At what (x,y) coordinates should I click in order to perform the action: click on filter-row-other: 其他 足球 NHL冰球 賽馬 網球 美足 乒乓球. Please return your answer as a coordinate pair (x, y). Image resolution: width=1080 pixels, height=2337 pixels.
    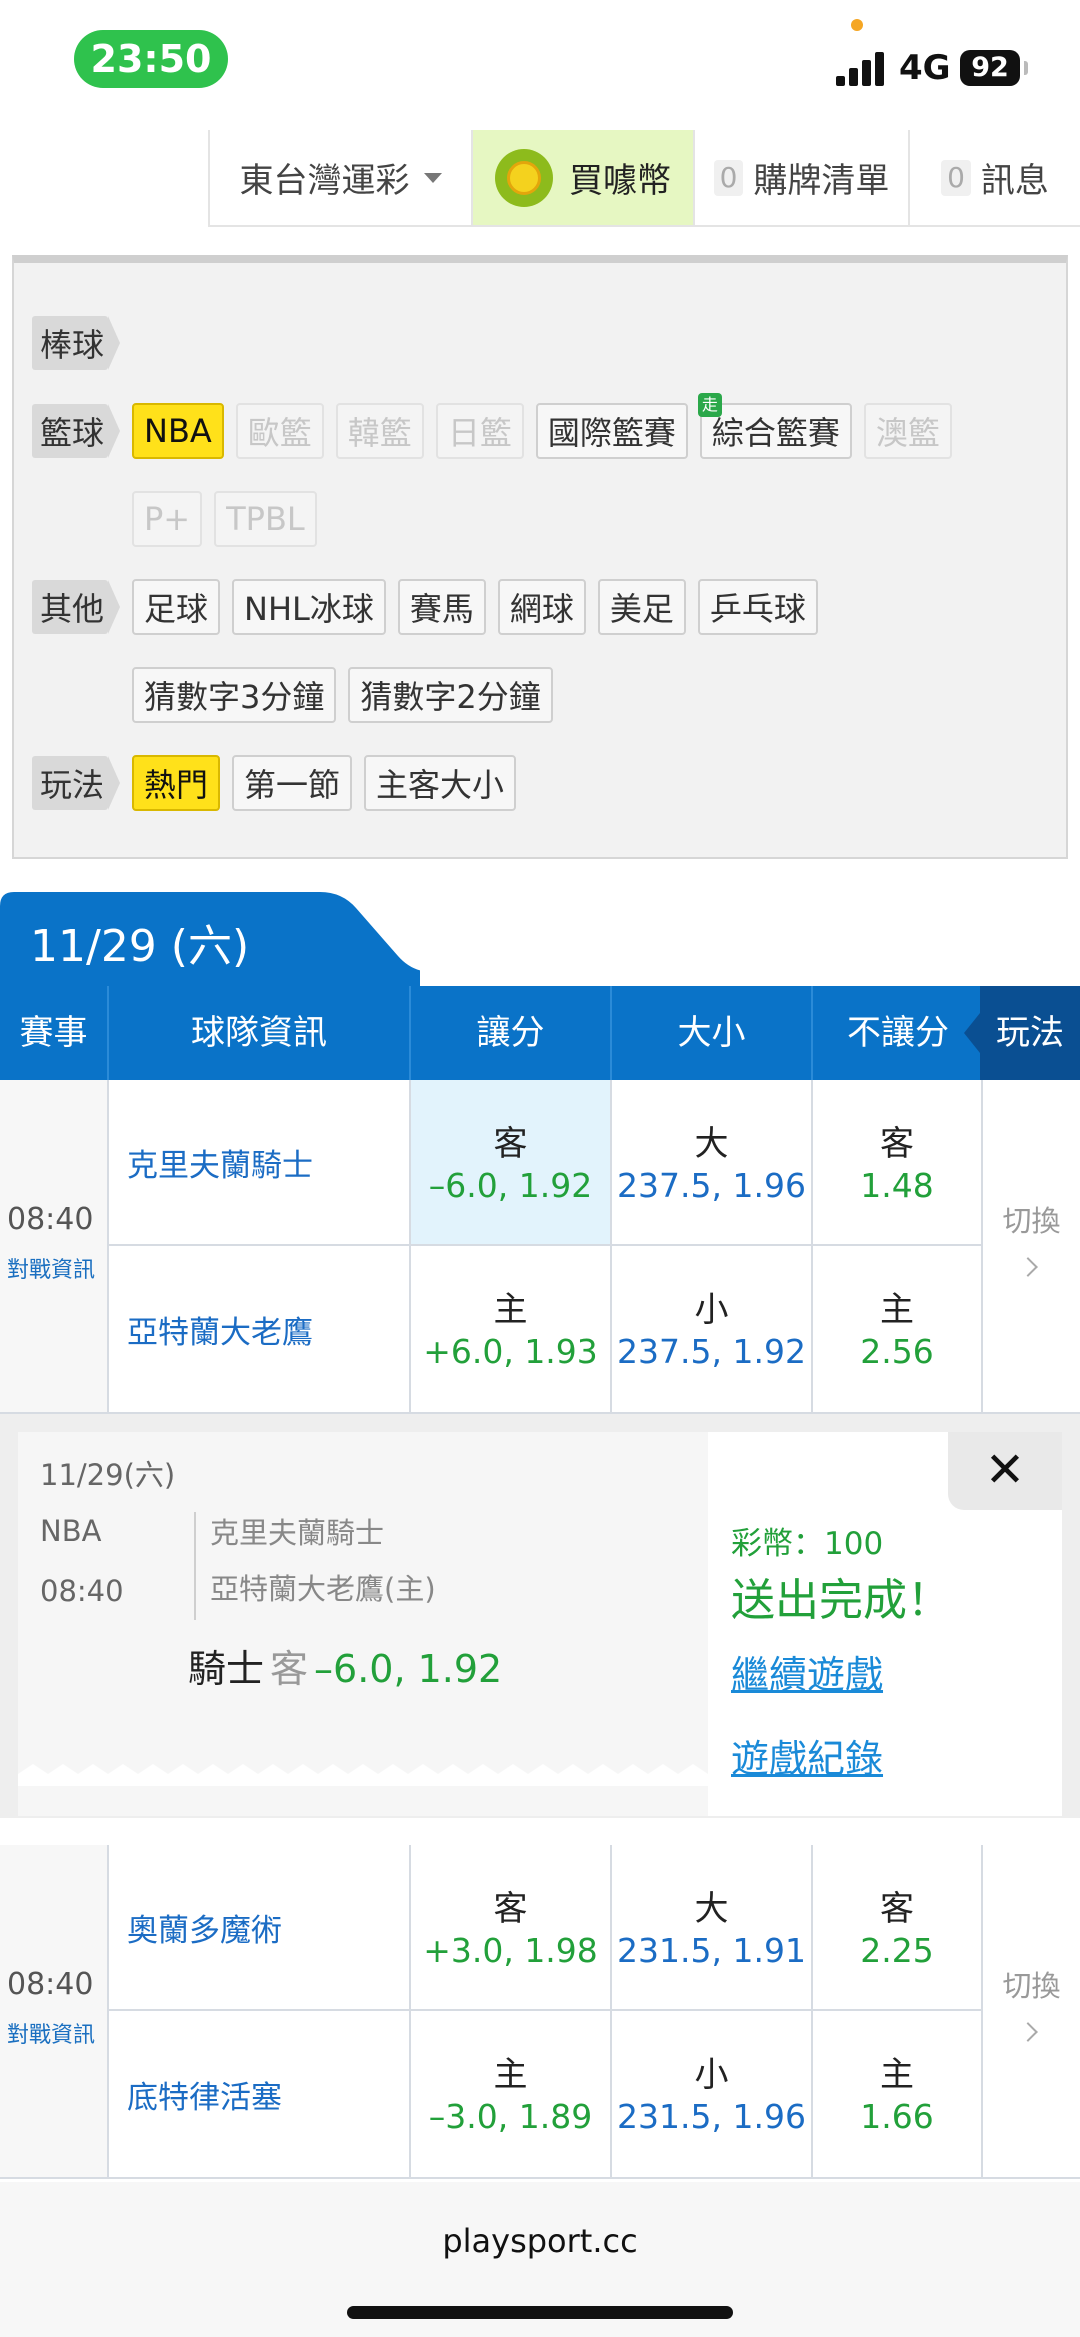
    Looking at the image, I should click on (425, 607).